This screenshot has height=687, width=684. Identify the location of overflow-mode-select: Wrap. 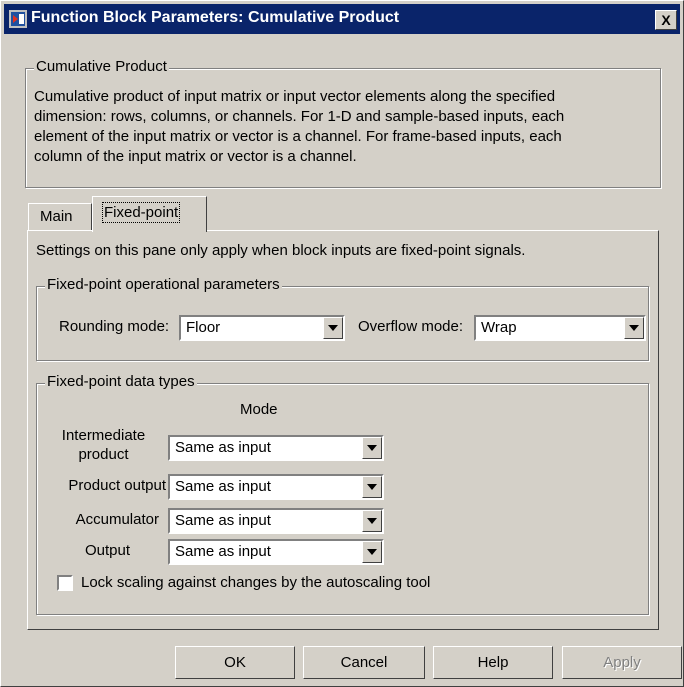
(560, 328).